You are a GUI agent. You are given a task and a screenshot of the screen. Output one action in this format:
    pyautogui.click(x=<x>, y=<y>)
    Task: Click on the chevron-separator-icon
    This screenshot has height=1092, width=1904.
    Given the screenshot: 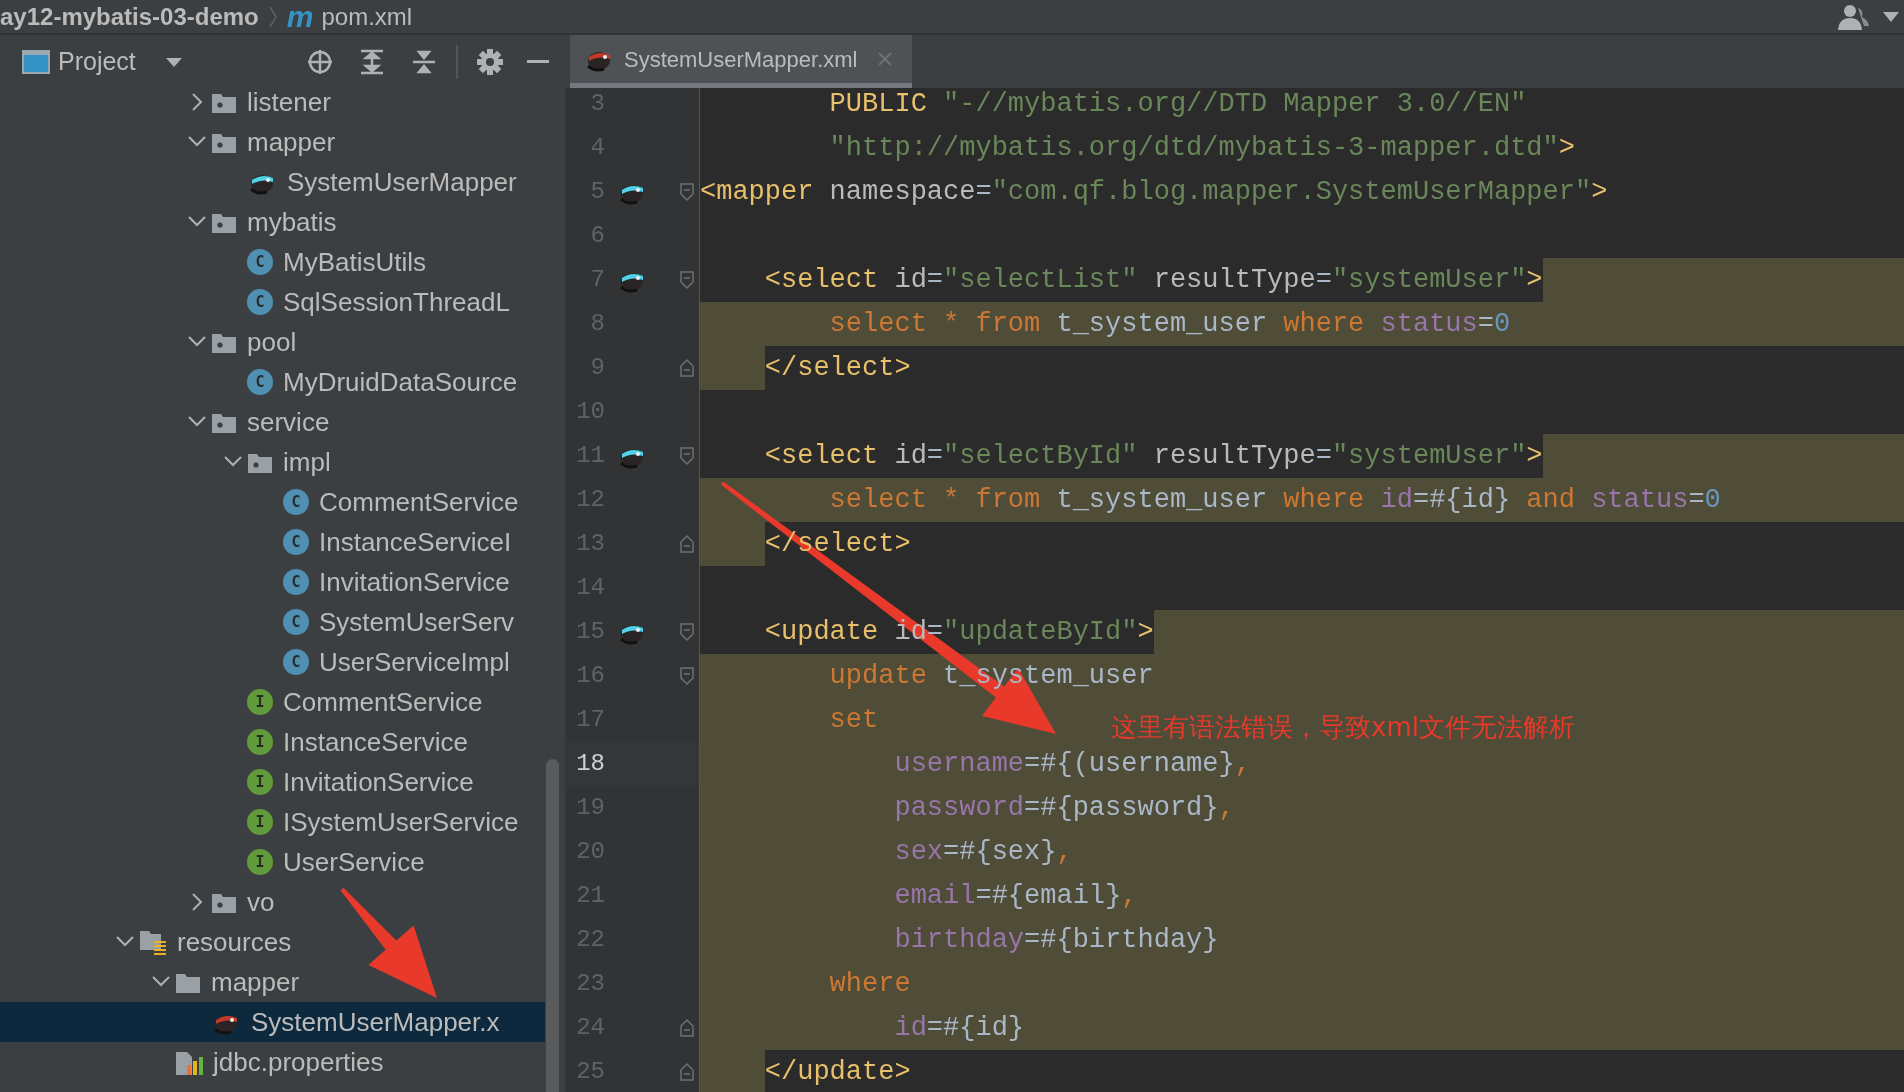 What is the action you would take?
    pyautogui.click(x=272, y=16)
    